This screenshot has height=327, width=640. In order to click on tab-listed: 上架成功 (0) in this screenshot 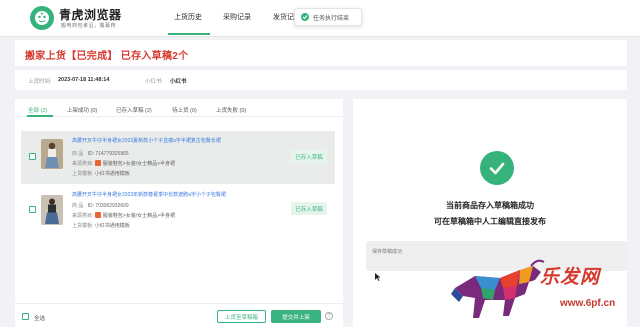, I will do `click(82, 110)`.